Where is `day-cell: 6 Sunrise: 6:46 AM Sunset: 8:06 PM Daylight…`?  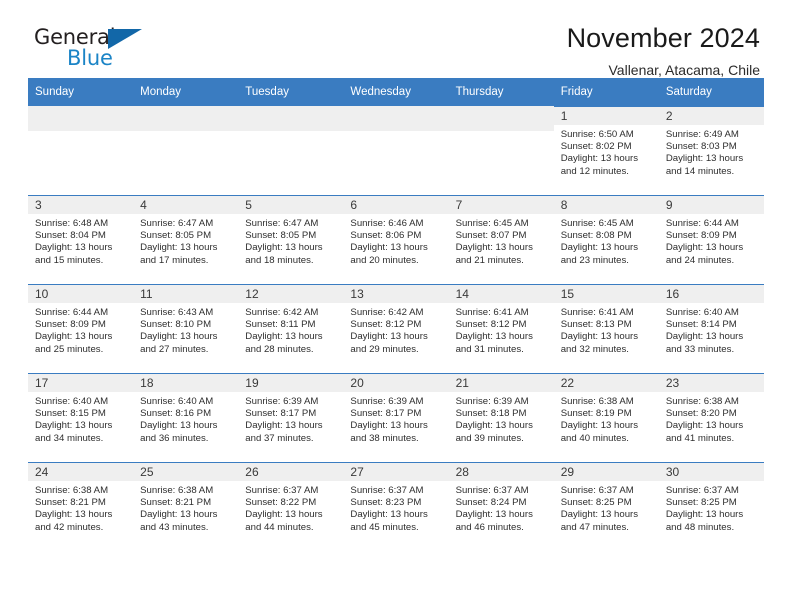
day-cell: 6 Sunrise: 6:46 AM Sunset: 8:06 PM Daylight… is located at coordinates (396, 239).